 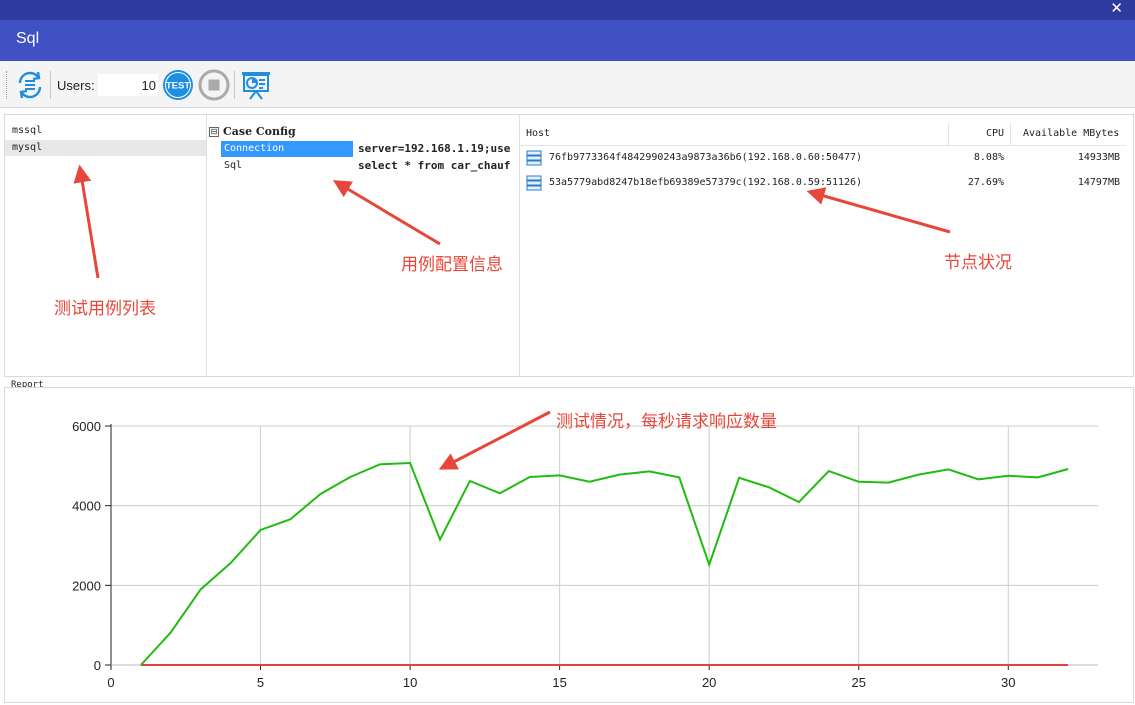 What do you see at coordinates (214, 132) in the screenshot?
I see `collapse-icon: ⊟` at bounding box center [214, 132].